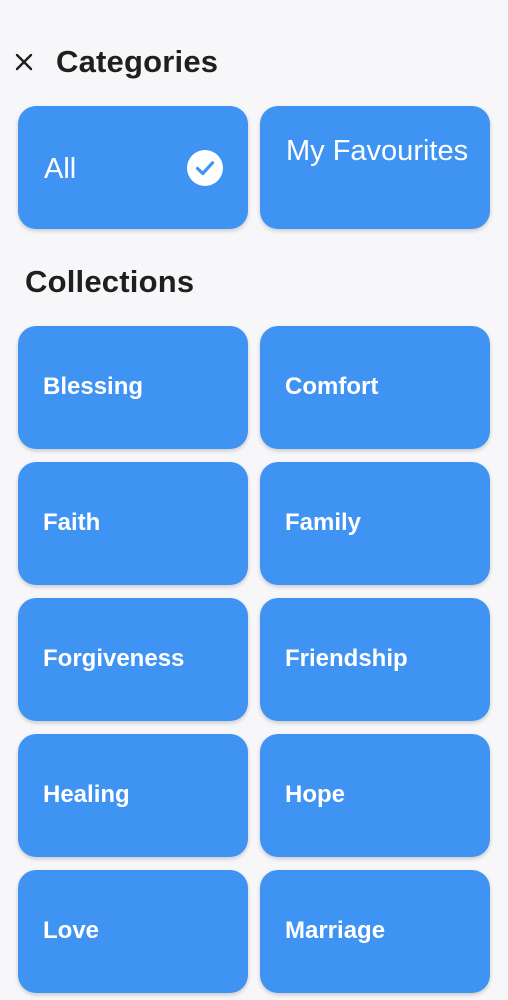 The width and height of the screenshot is (508, 1000). I want to click on collection-card-love: Love, so click(133, 931).